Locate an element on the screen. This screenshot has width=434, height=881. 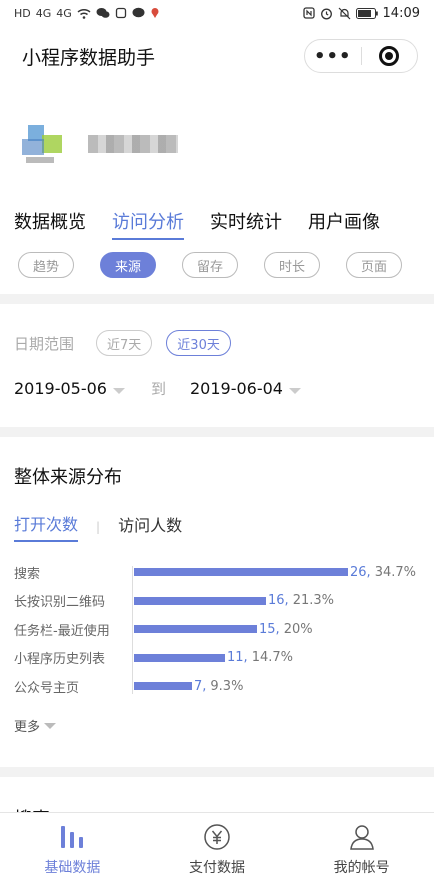
bar-value-label: 7, is located at coordinates (200, 686).